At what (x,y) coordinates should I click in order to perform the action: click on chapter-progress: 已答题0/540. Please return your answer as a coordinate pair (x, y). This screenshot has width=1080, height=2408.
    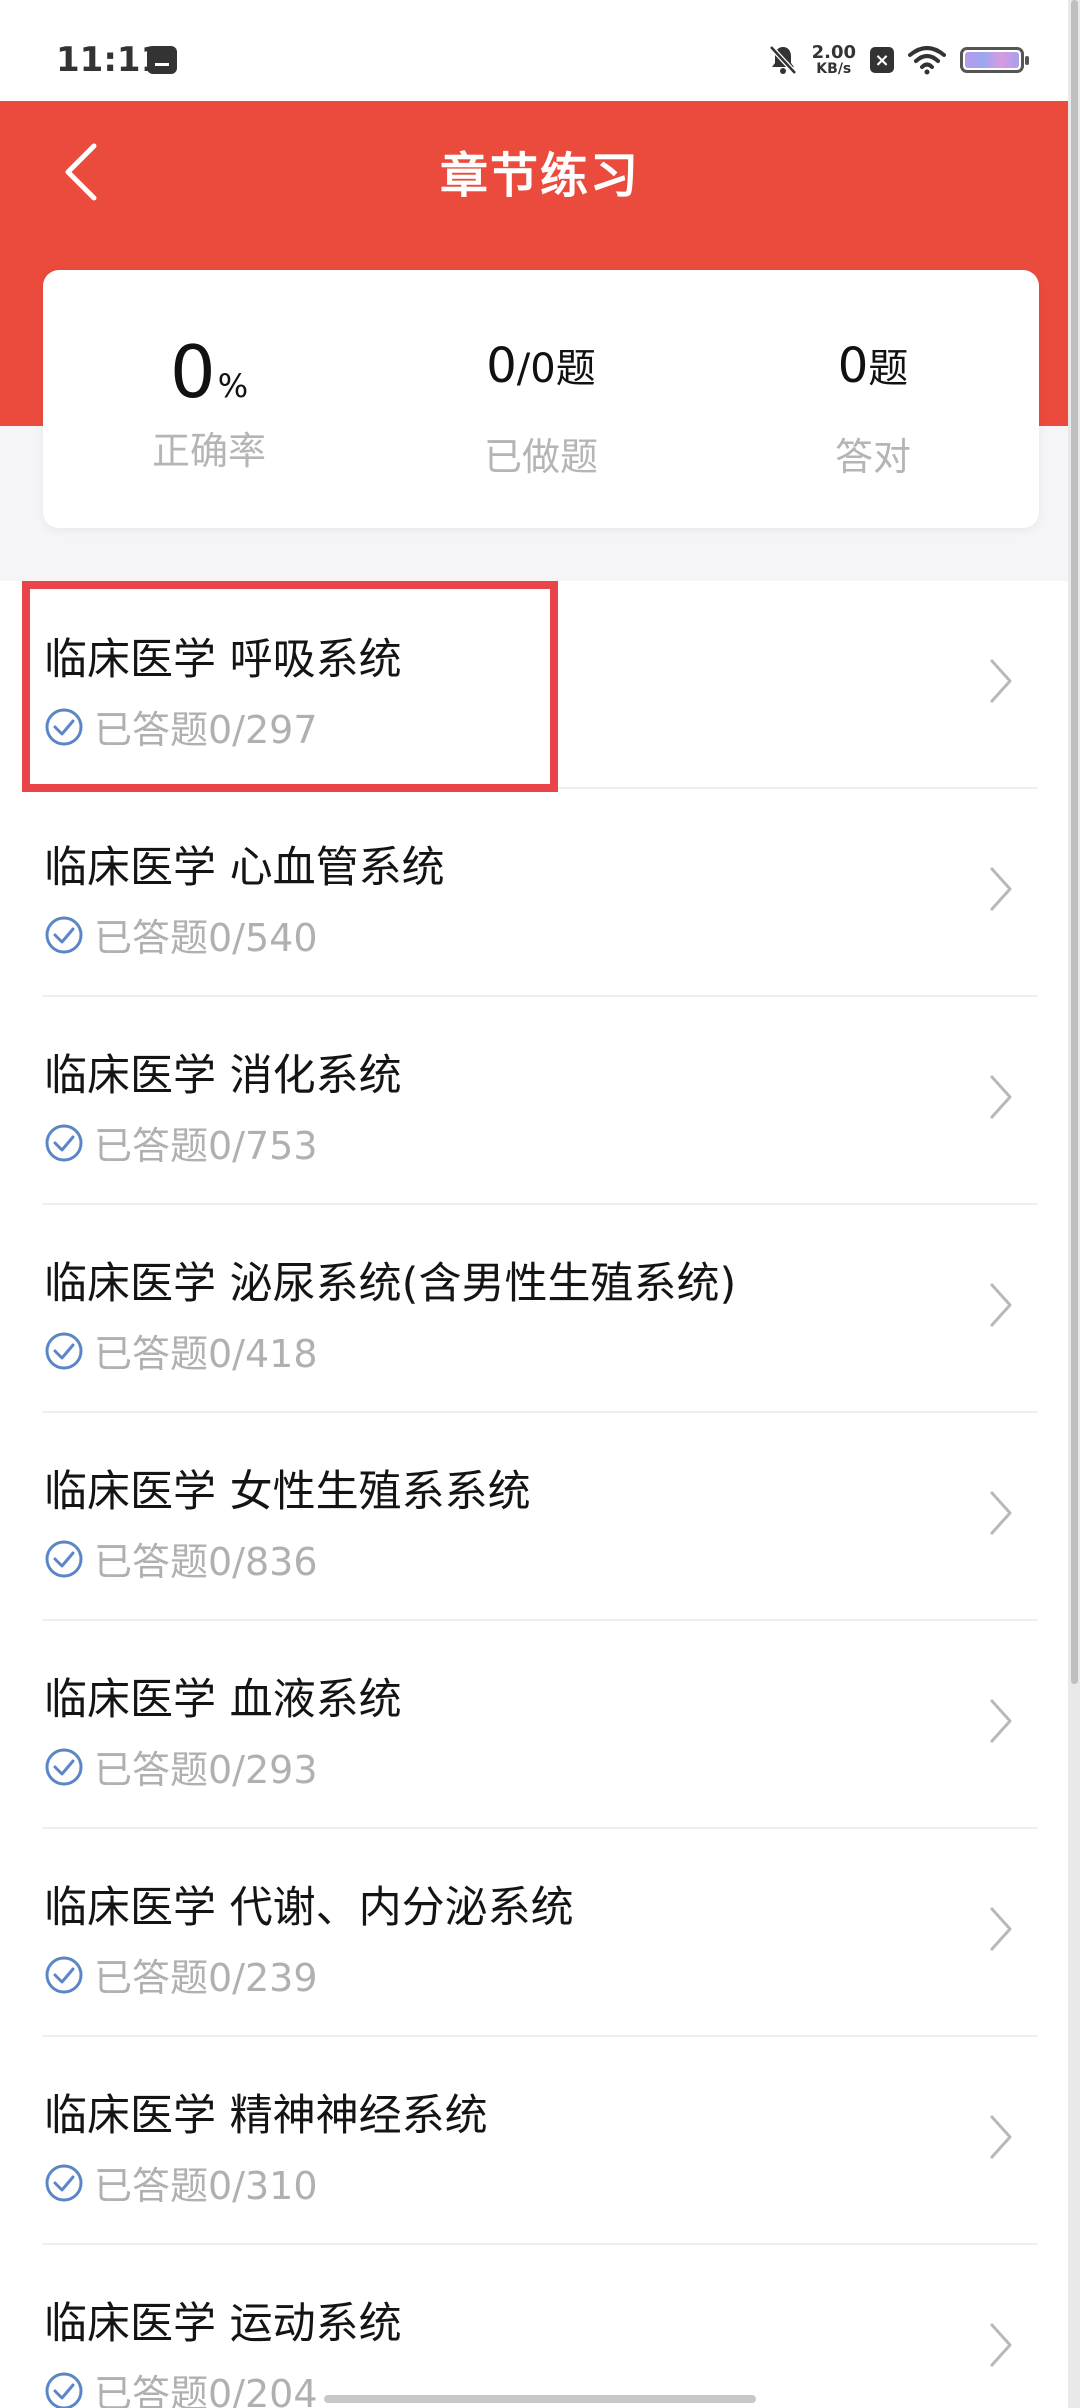
    Looking at the image, I should click on (181, 934).